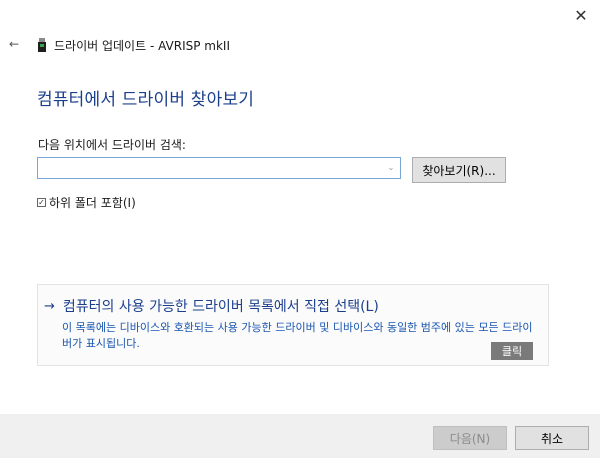 The width and height of the screenshot is (600, 458). I want to click on close-icon: ✕, so click(581, 15).